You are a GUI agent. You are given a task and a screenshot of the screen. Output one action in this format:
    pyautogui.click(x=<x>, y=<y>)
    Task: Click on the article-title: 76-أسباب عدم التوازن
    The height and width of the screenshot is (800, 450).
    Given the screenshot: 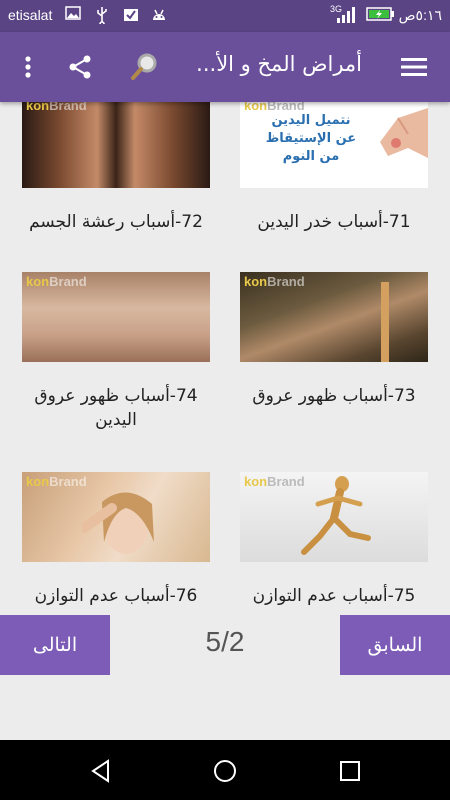 What is the action you would take?
    pyautogui.click(x=116, y=596)
    